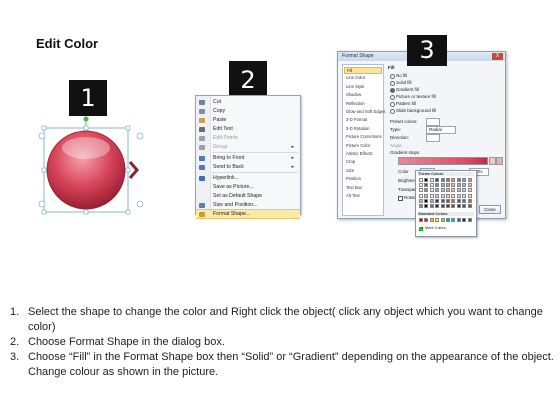  What do you see at coordinates (358, 145) in the screenshot?
I see `category-picture-color: Picture Color` at bounding box center [358, 145].